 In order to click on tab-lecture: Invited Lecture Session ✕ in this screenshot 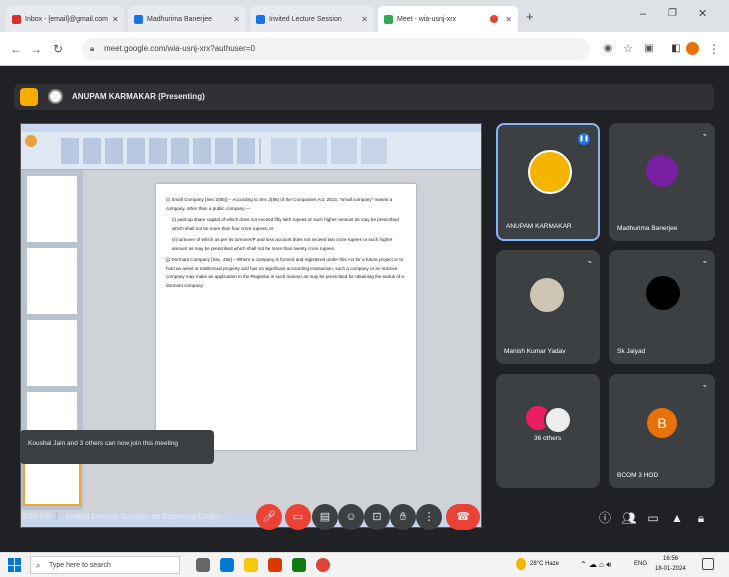, I will do `click(312, 19)`.